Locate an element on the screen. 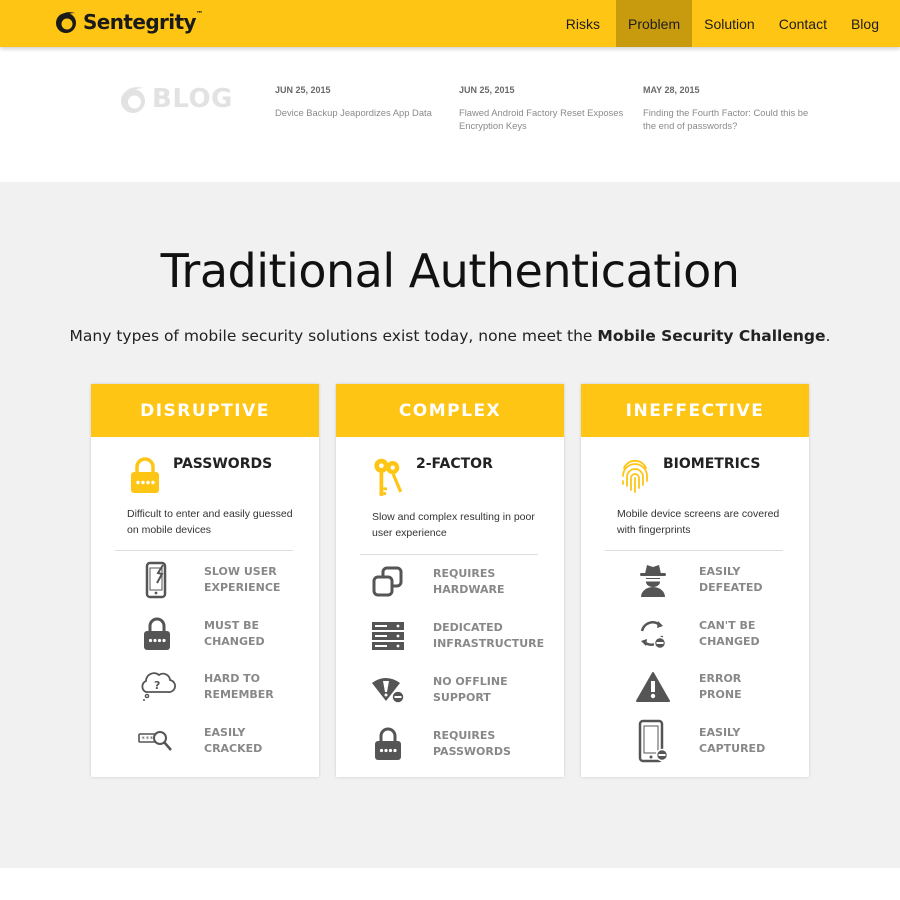 The height and width of the screenshot is (900, 900). no-signal-icon is located at coordinates (388, 690).